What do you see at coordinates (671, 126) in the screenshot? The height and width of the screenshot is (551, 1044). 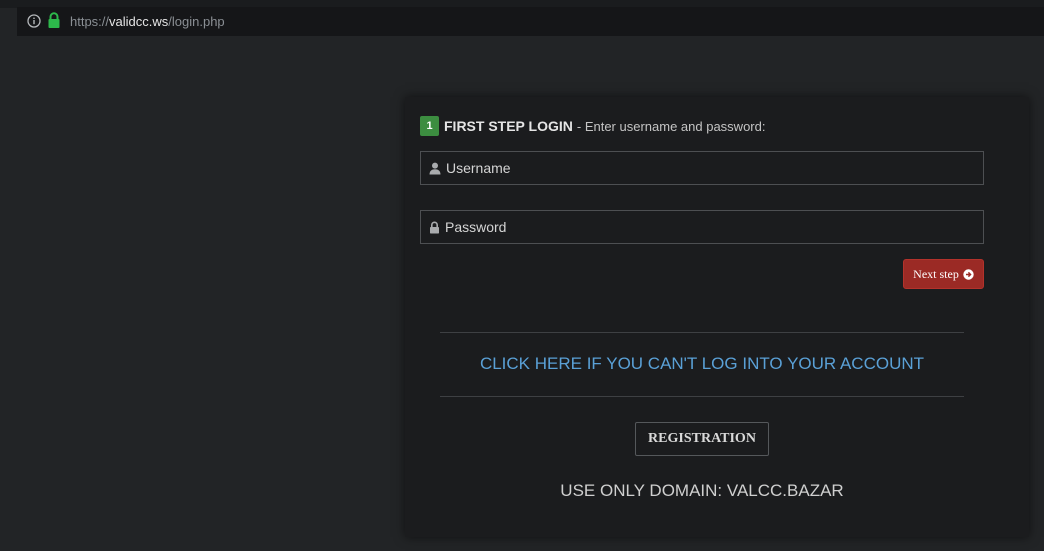 I see `step-description: - Enter username and password:` at bounding box center [671, 126].